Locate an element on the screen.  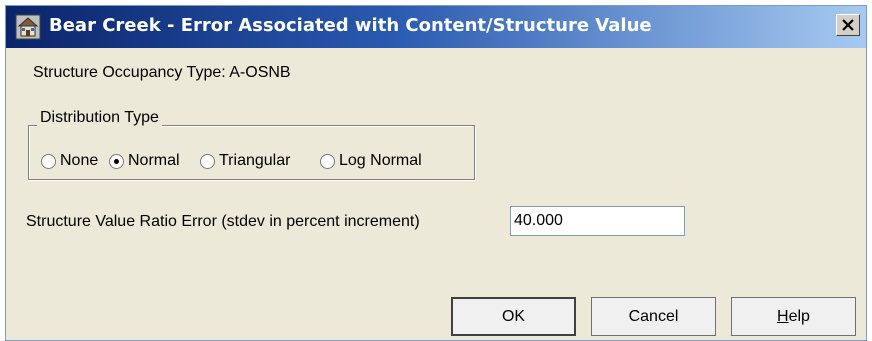
radio-normal-indicator is located at coordinates (116, 161).